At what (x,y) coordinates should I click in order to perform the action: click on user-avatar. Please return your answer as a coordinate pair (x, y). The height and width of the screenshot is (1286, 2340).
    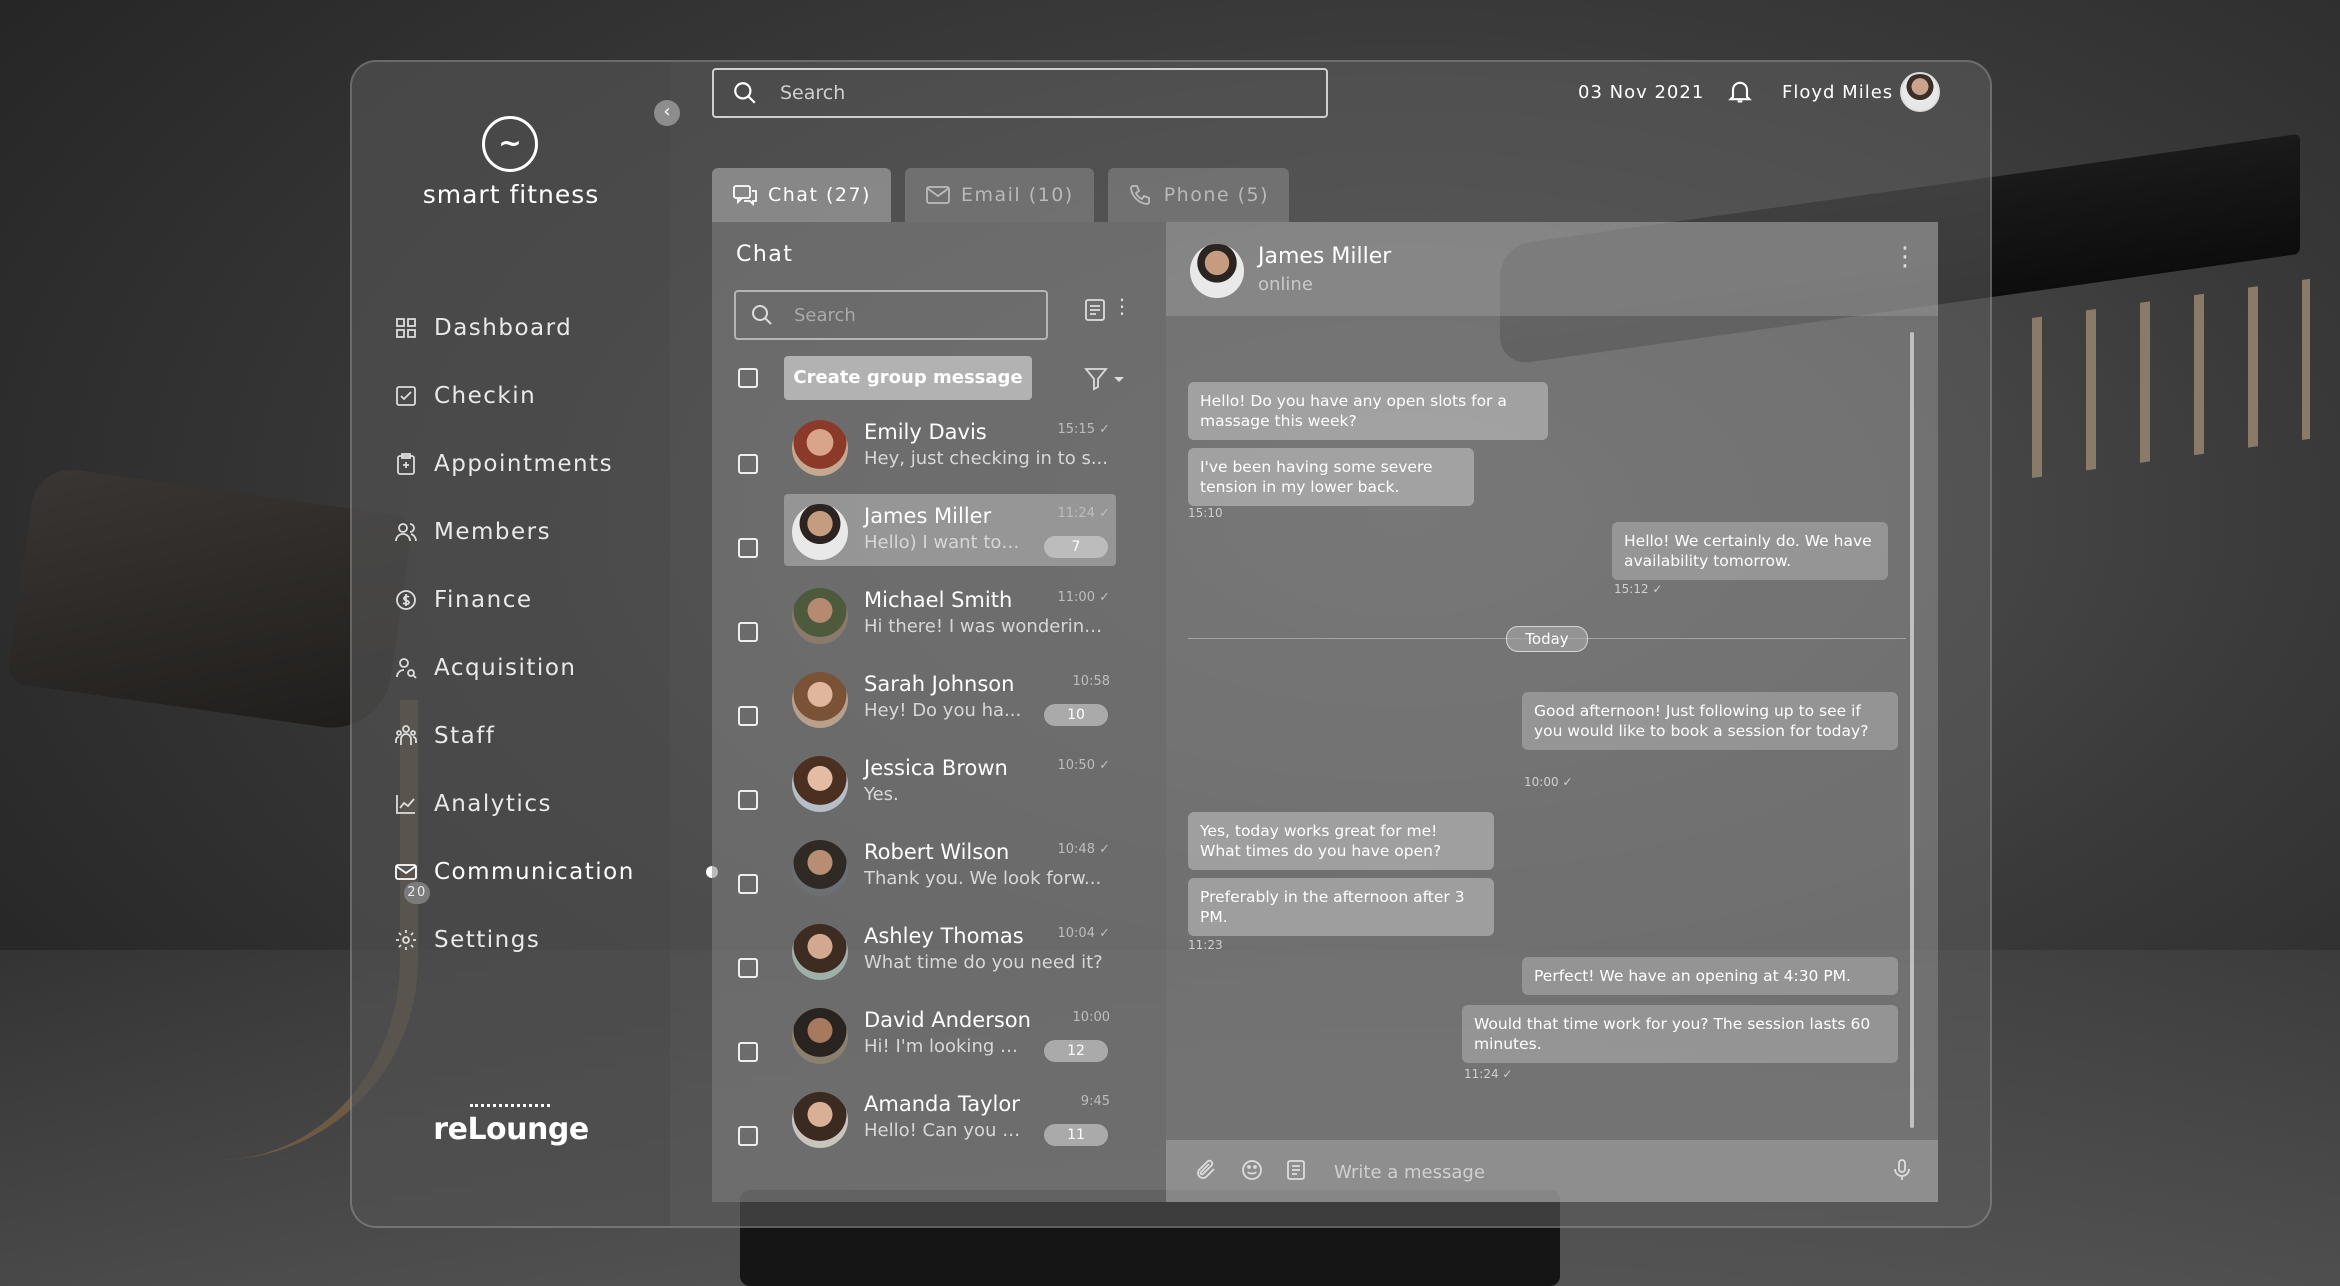
    Looking at the image, I should click on (1920, 92).